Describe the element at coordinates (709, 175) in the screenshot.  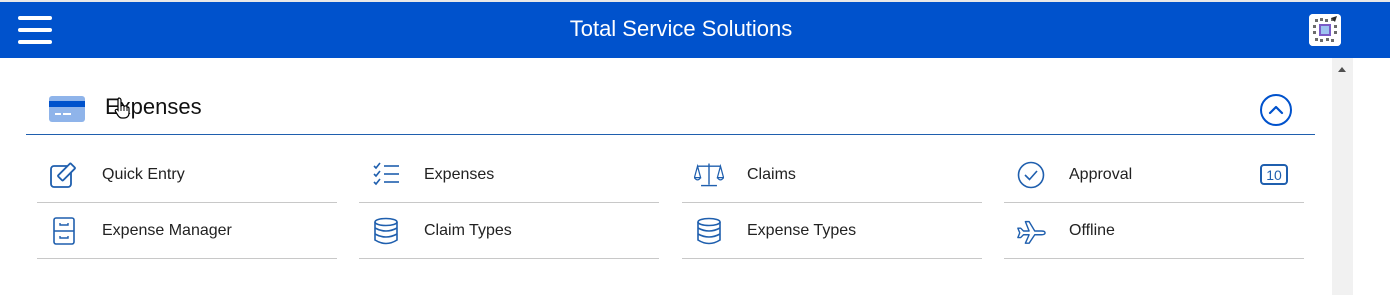
I see `scales-icon` at that location.